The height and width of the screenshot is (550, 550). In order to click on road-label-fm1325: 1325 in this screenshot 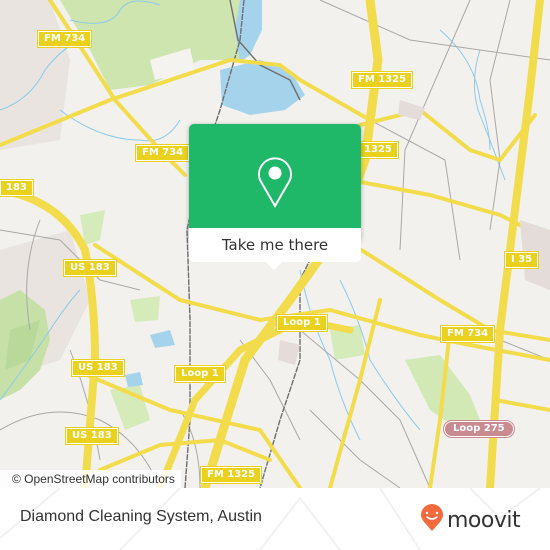, I will do `click(378, 150)`.